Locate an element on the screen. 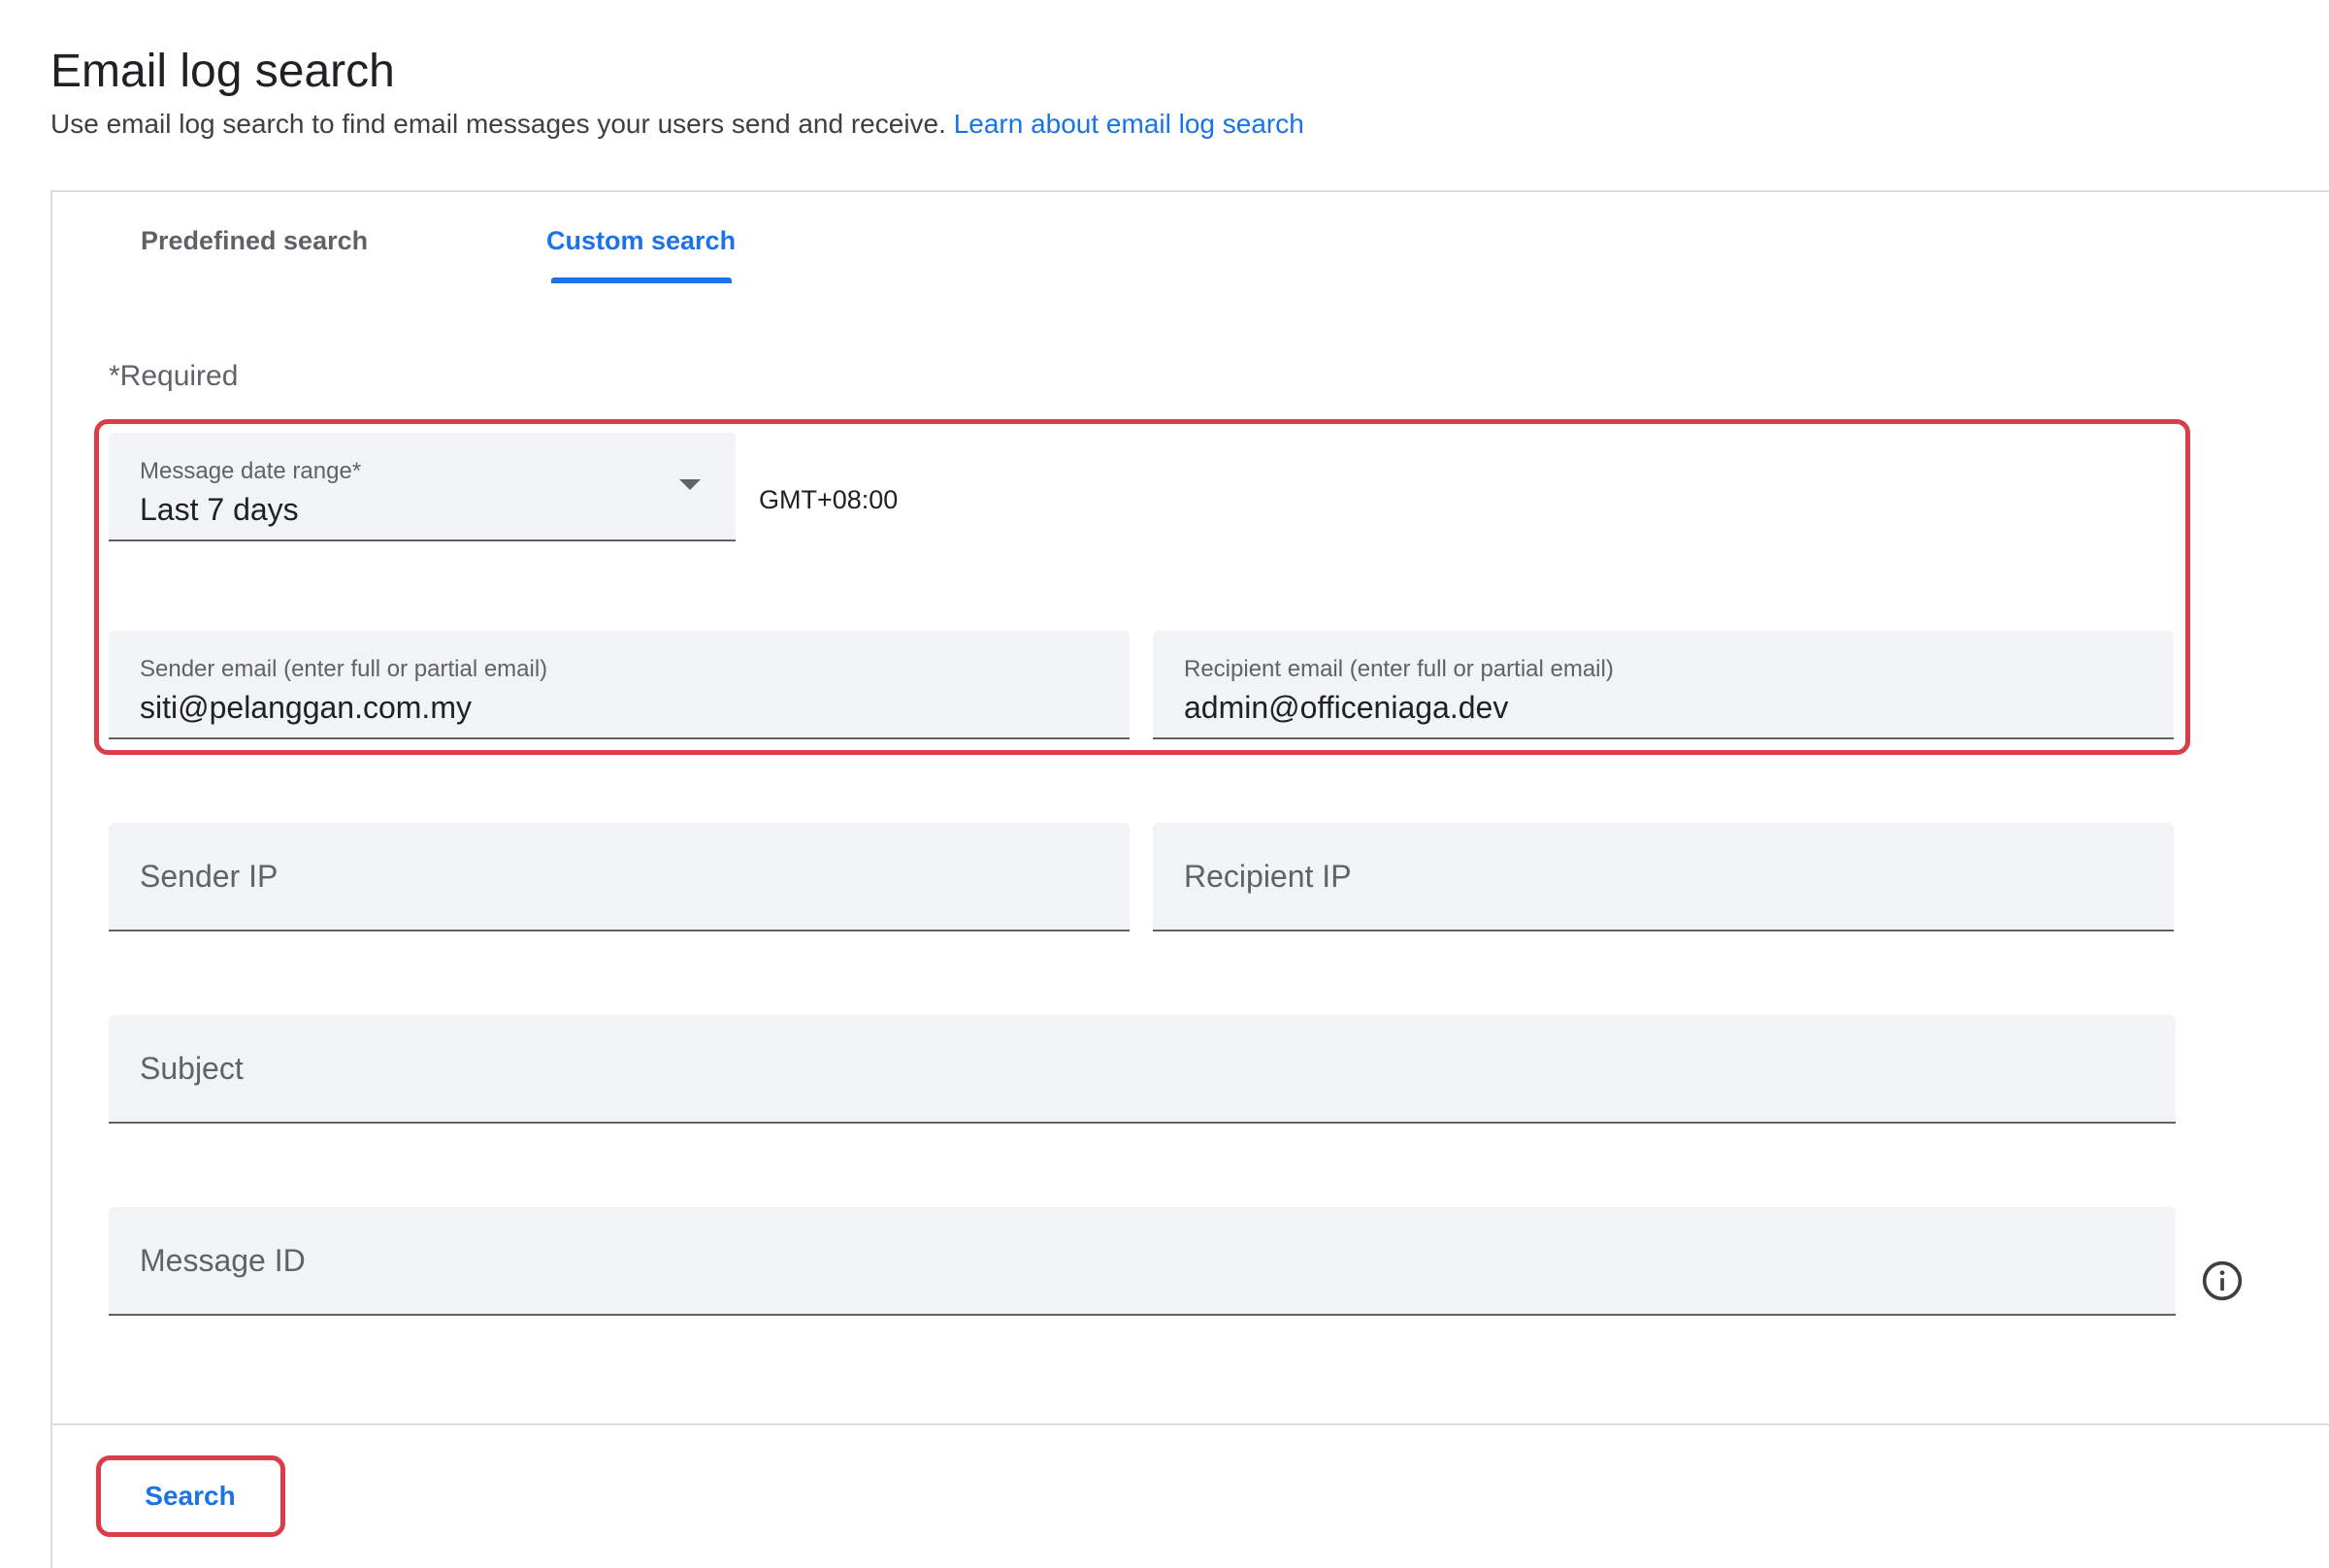  tab-predefined-search: Predefined search is located at coordinates (255, 240).